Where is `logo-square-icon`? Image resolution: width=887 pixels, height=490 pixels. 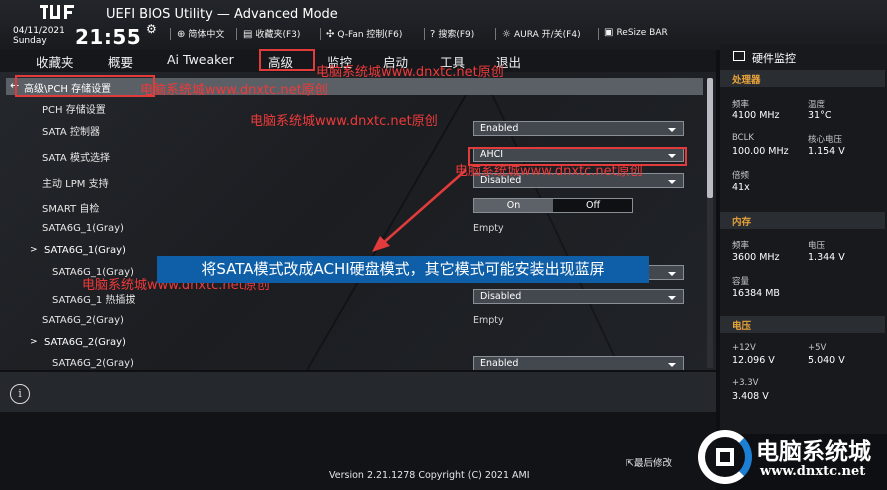
logo-square-icon is located at coordinates (725, 457).